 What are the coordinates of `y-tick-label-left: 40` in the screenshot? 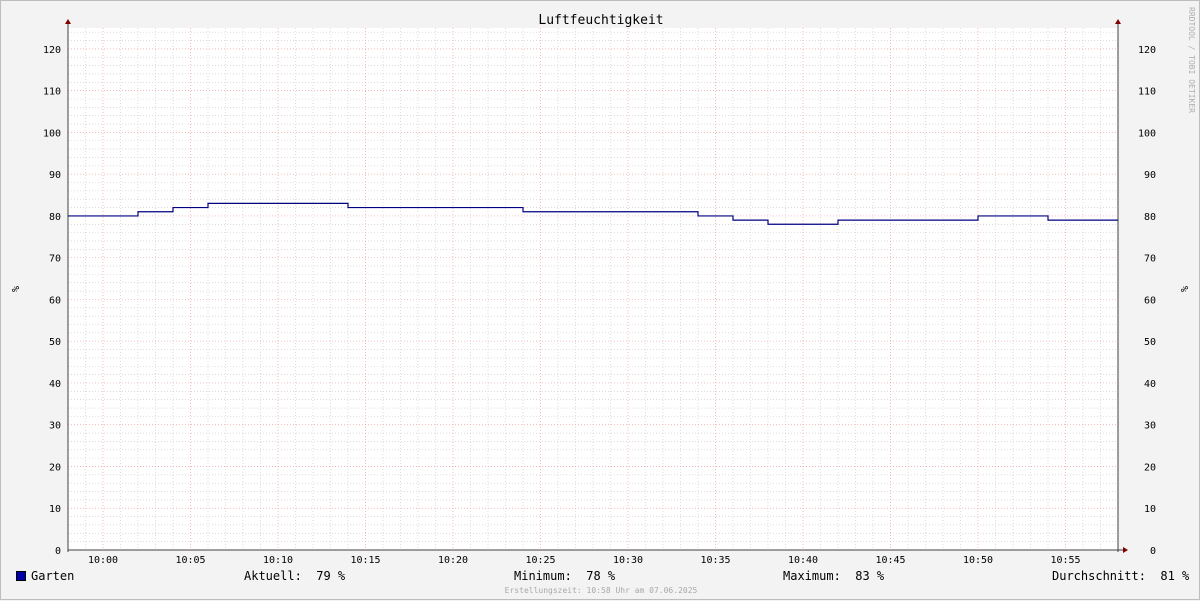 It's located at (55, 384).